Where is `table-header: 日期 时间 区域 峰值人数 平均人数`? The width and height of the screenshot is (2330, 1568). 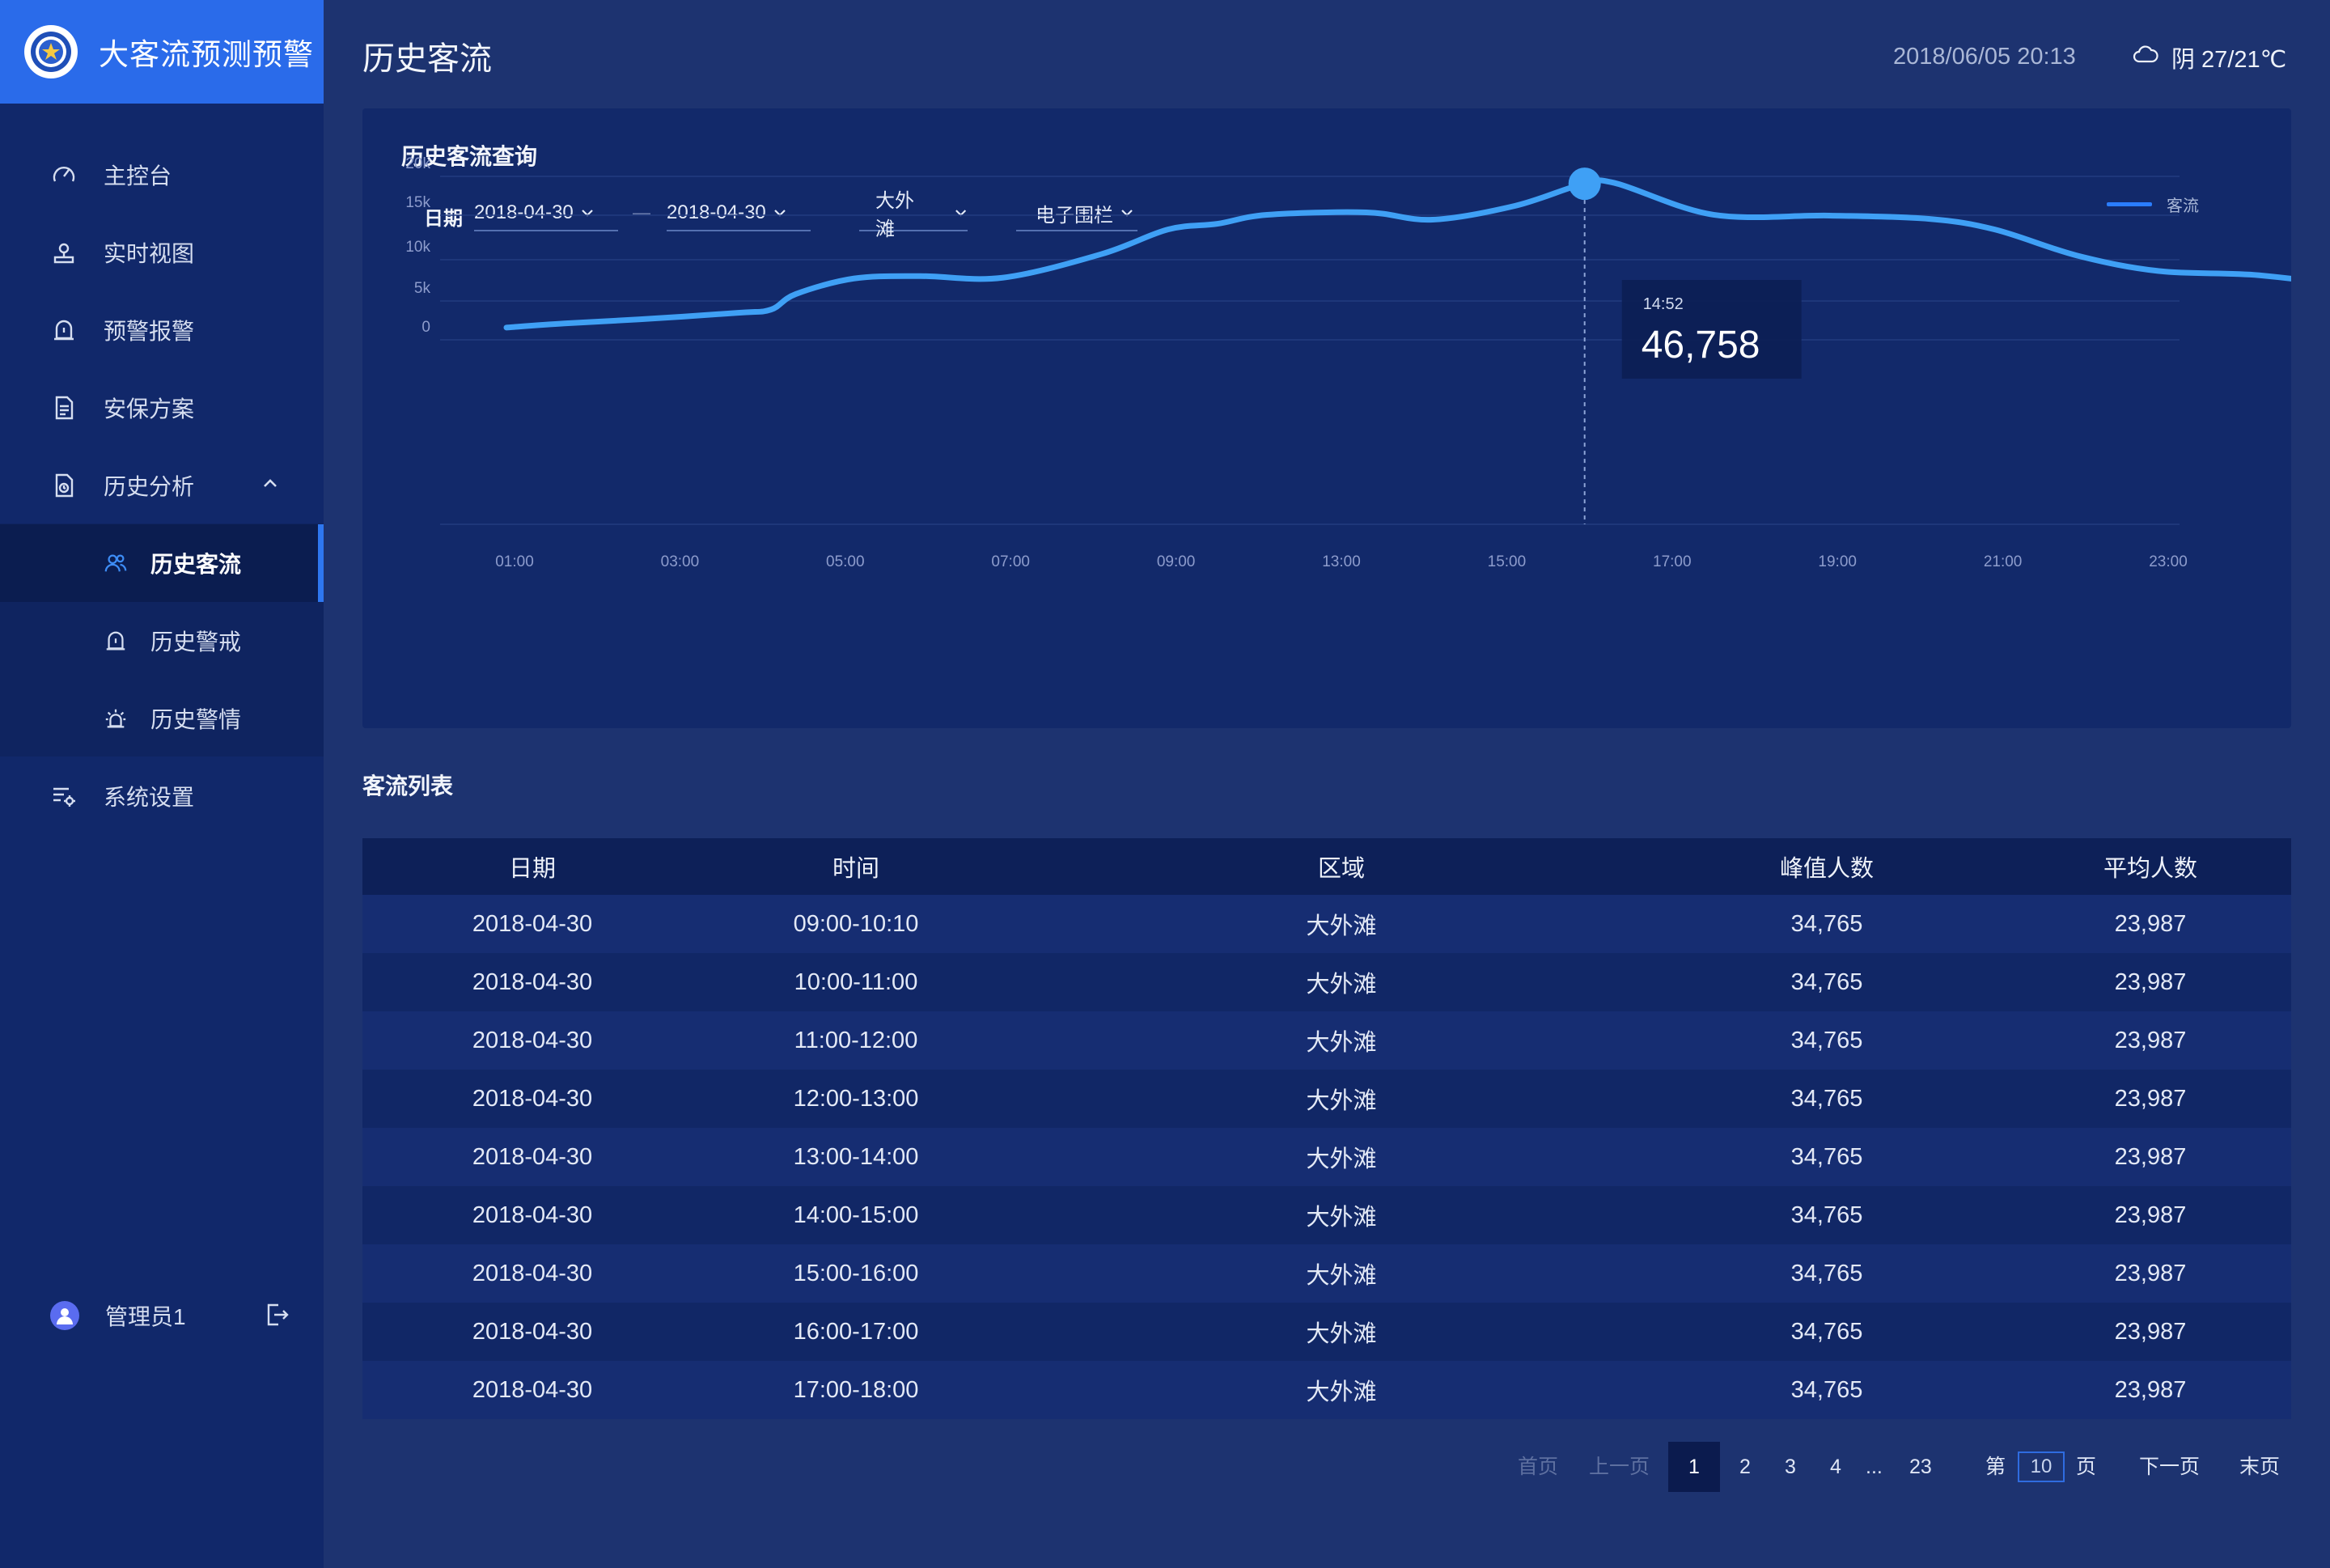
table-header: 日期 时间 区域 峰值人数 平均人数 is located at coordinates (1327, 866).